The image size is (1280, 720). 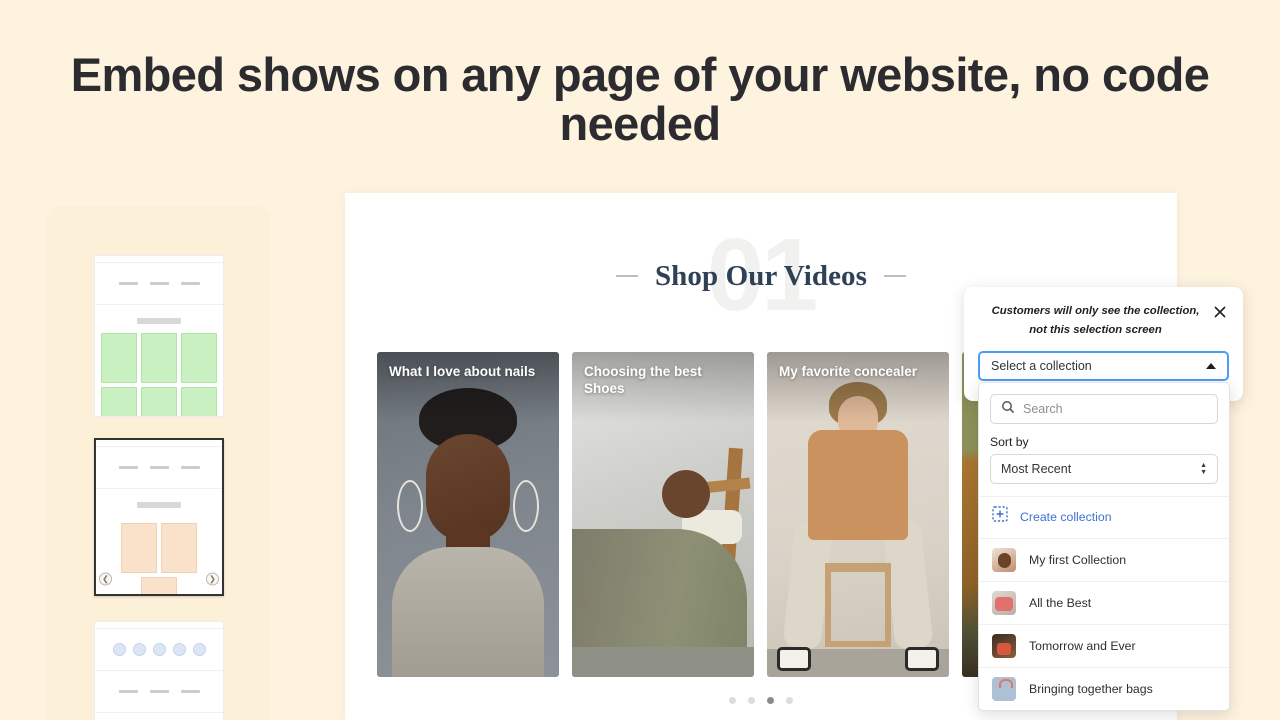 I want to click on search-input, so click(x=1115, y=409).